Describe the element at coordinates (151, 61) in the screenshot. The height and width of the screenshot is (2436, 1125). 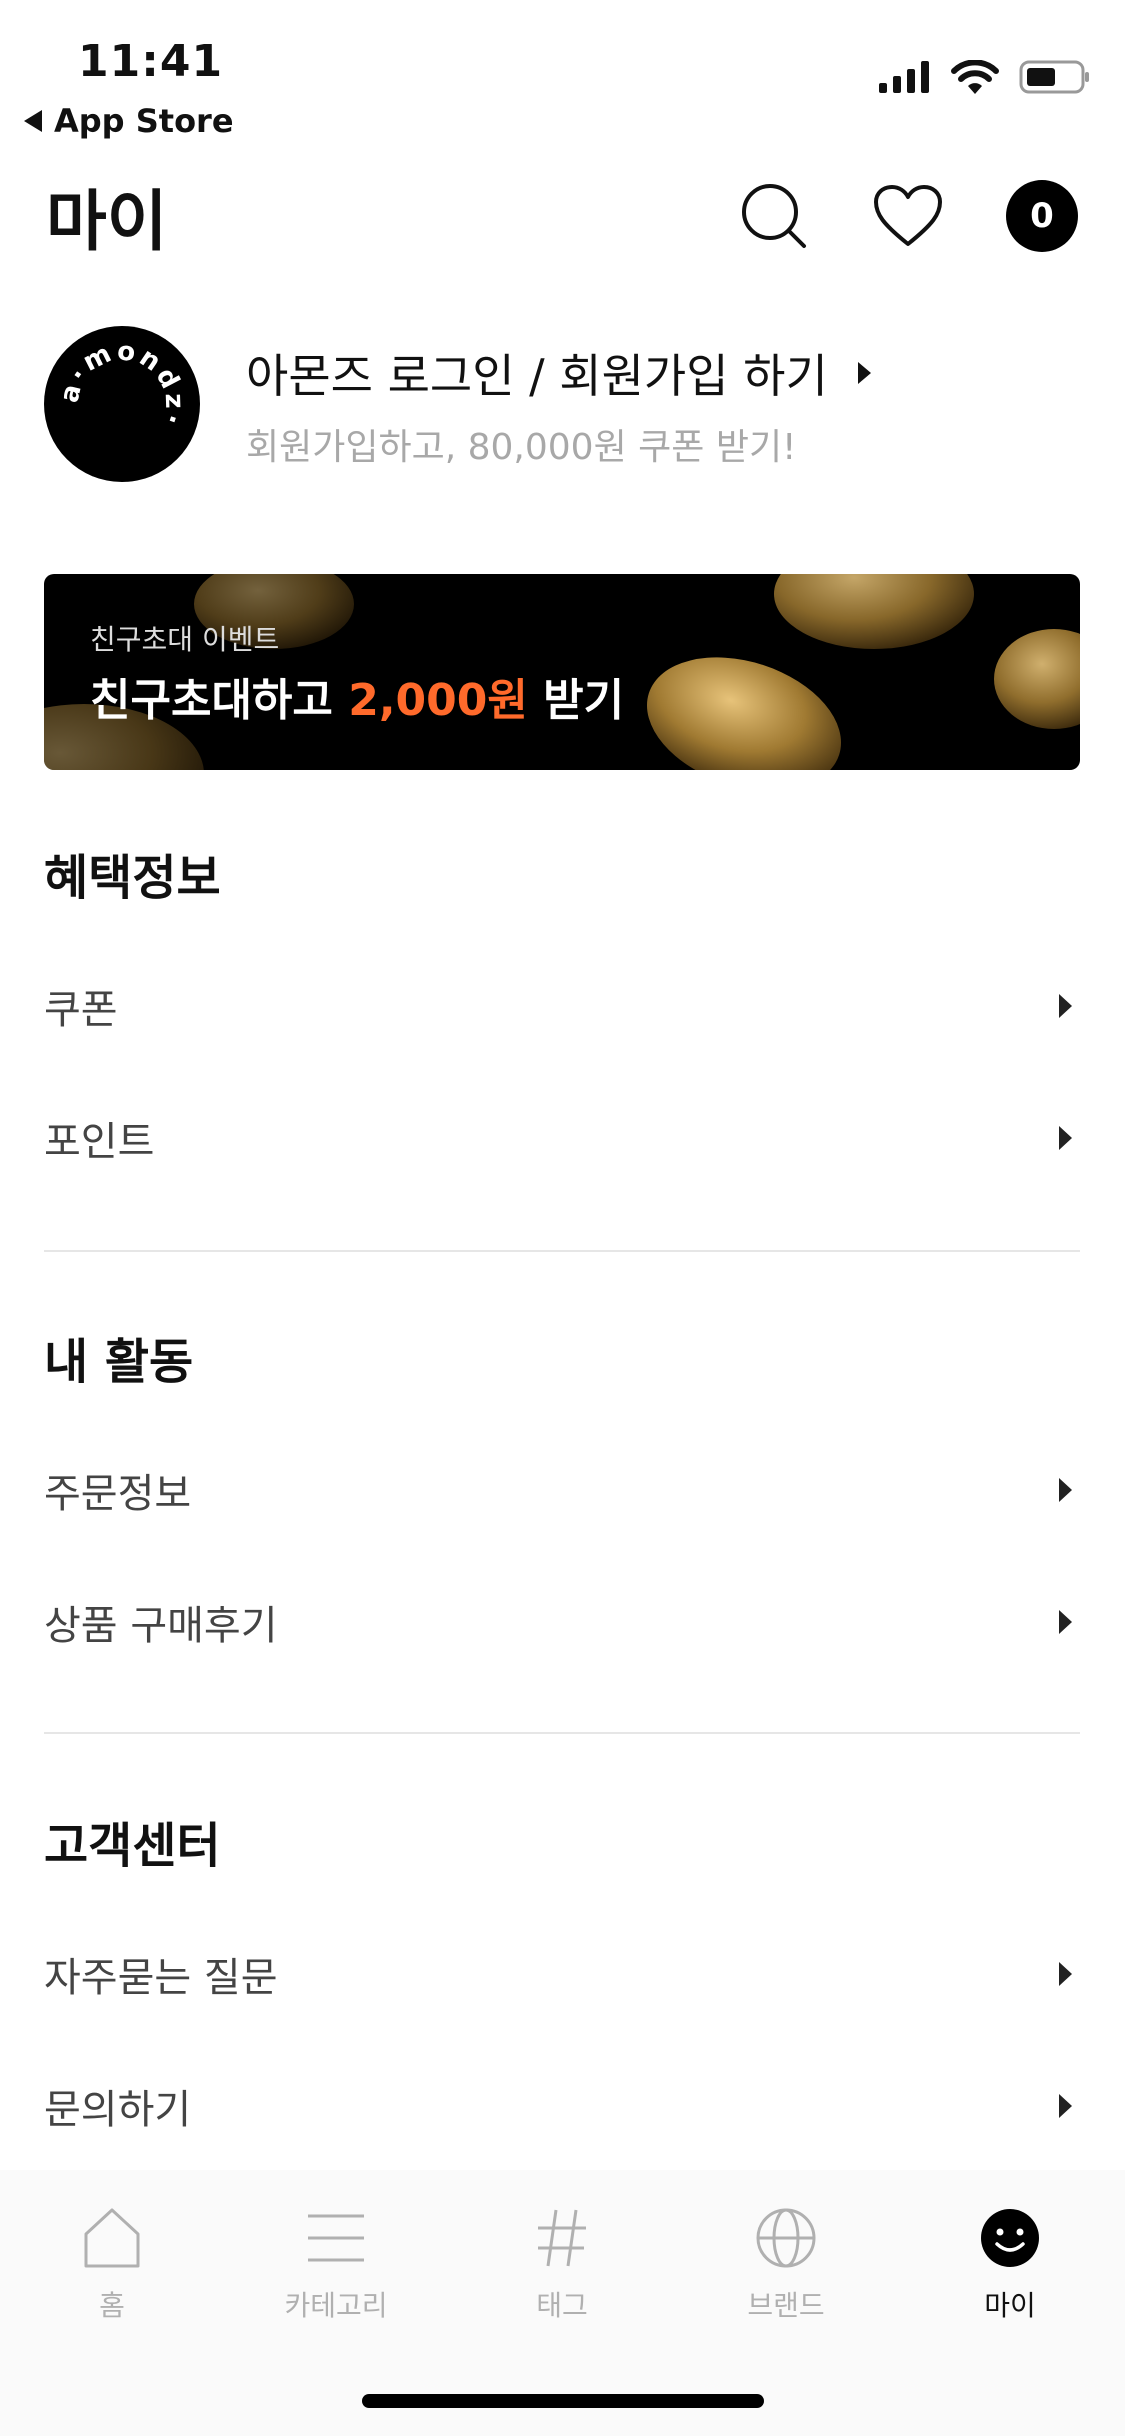
I see `status-time: 11:41` at that location.